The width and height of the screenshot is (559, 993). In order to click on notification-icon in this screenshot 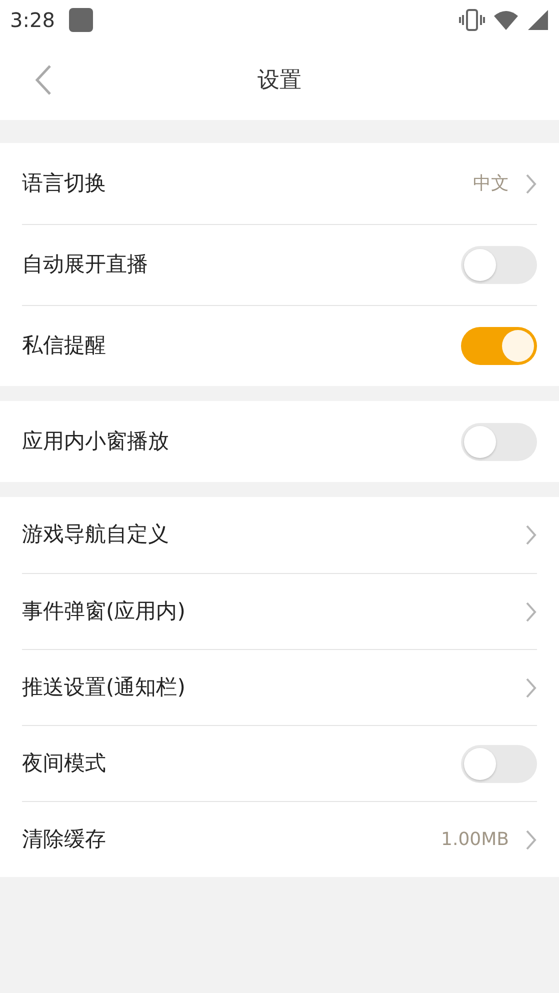, I will do `click(80, 20)`.